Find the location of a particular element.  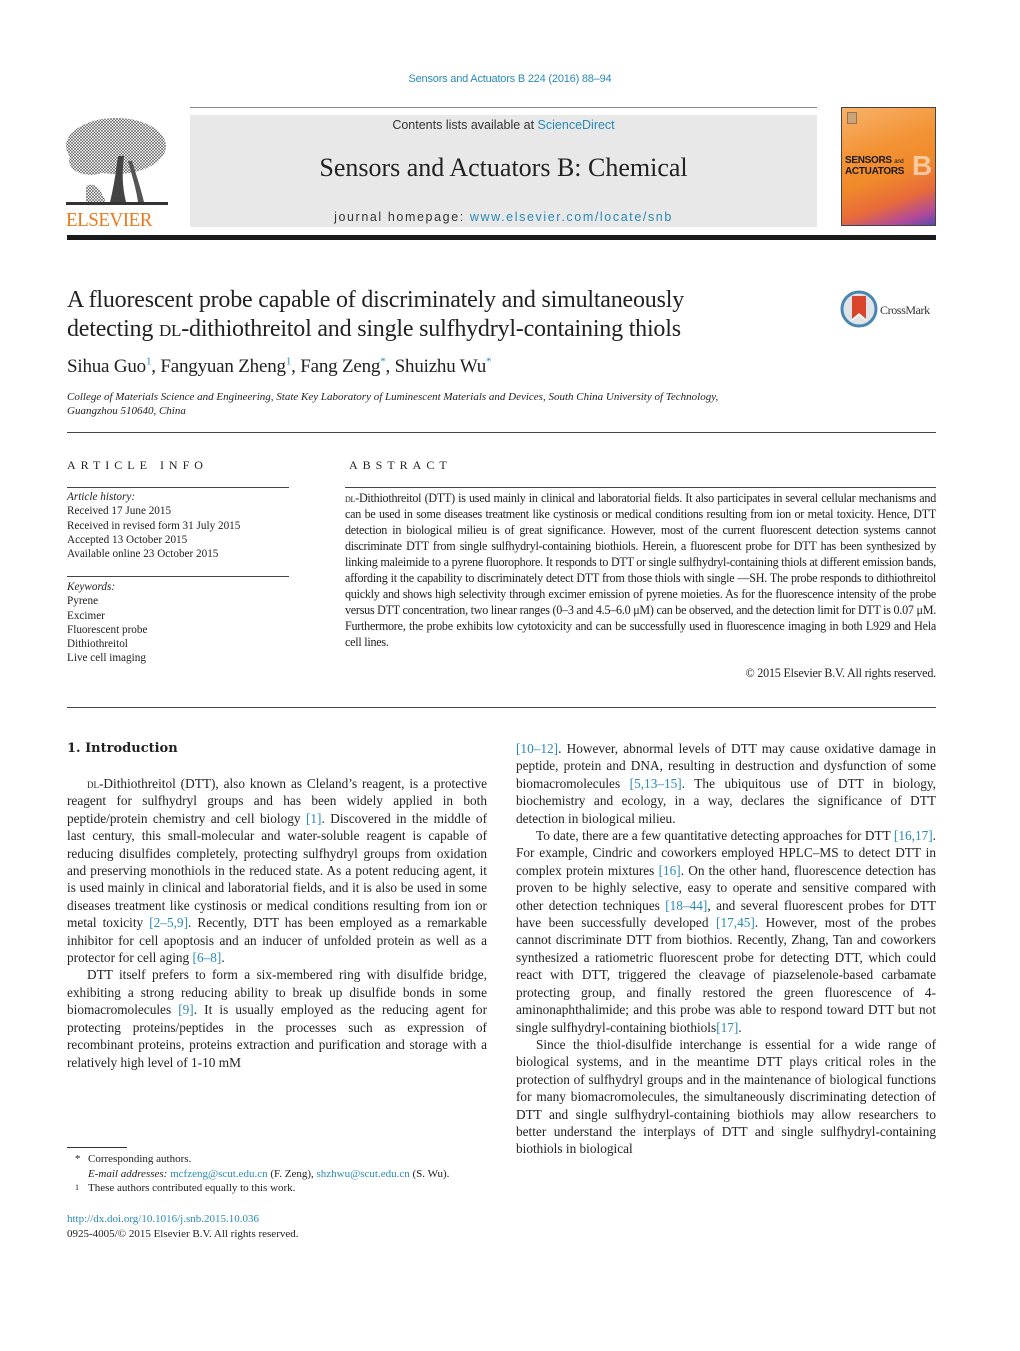

history-item: Accepted 13 October 2015 is located at coordinates (127, 539).